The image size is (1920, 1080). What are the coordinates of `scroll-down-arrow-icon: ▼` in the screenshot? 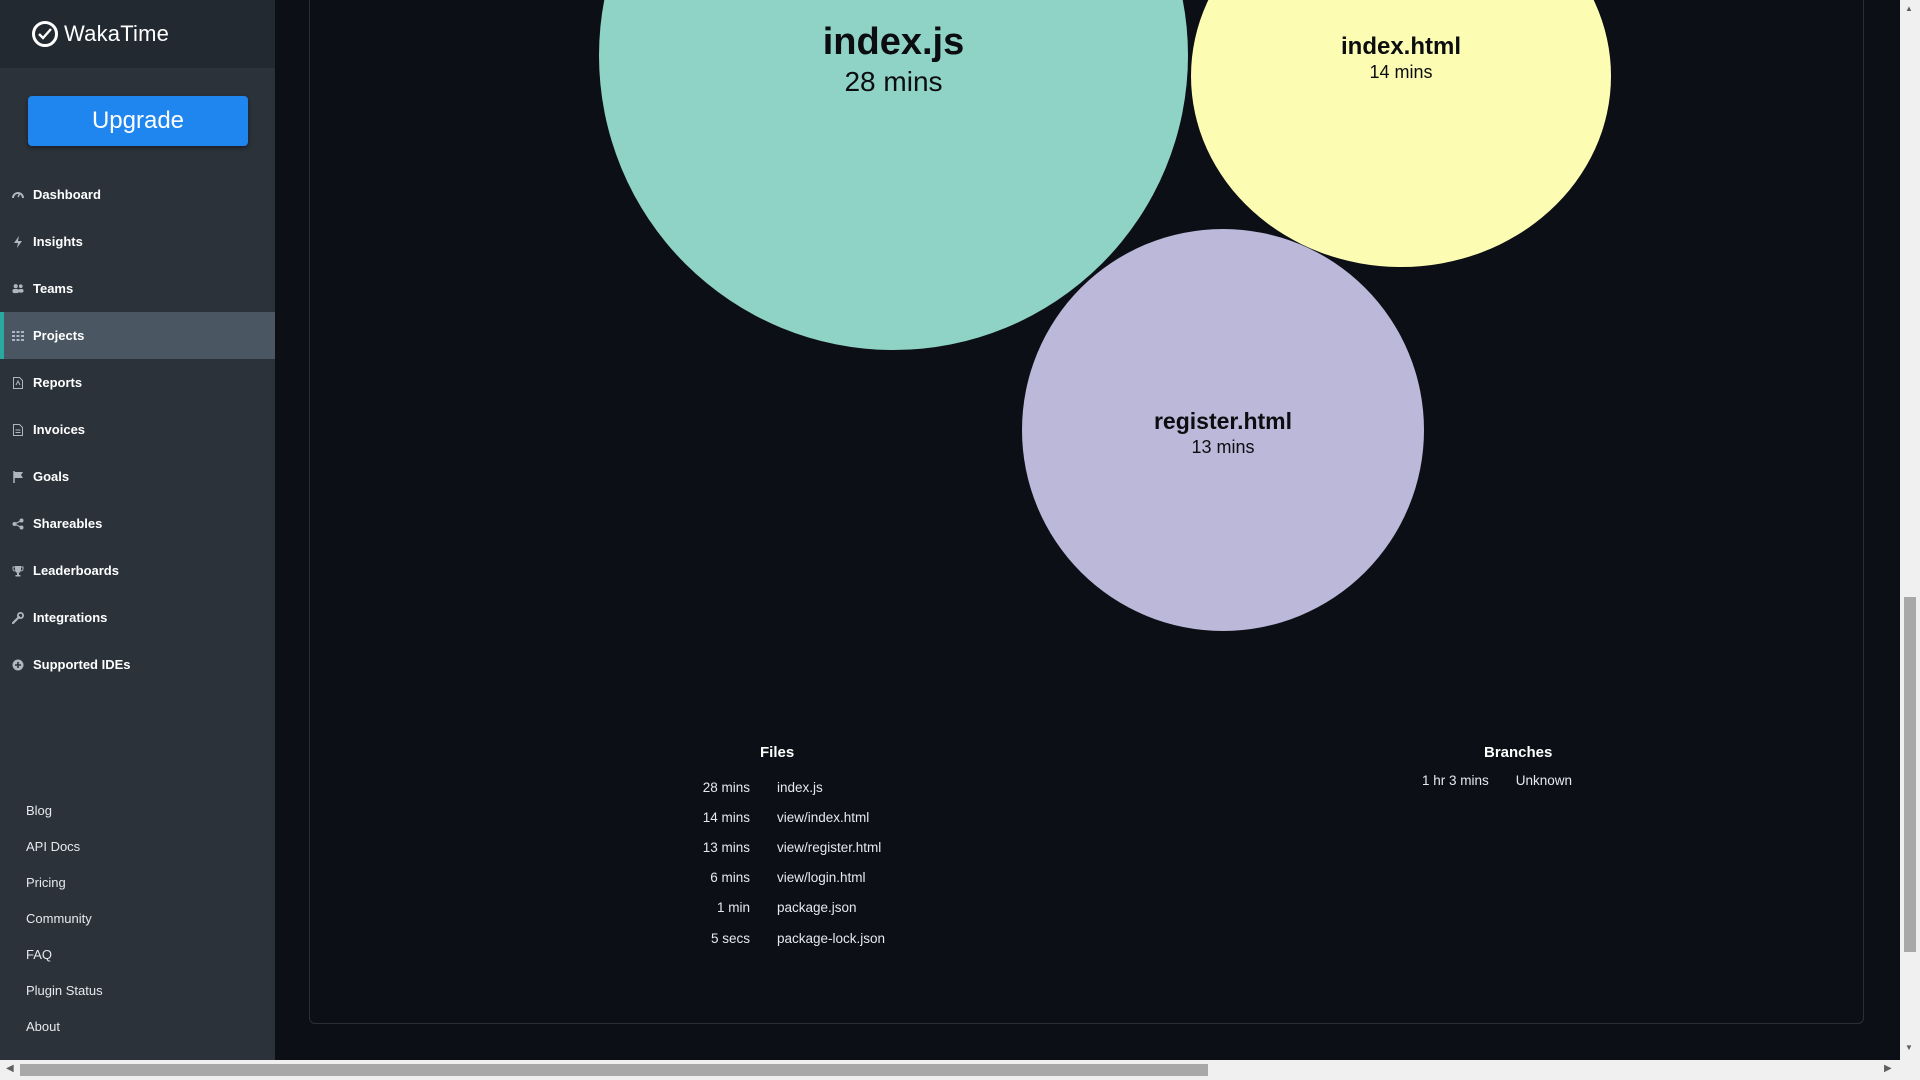 It's located at (1909, 1047).